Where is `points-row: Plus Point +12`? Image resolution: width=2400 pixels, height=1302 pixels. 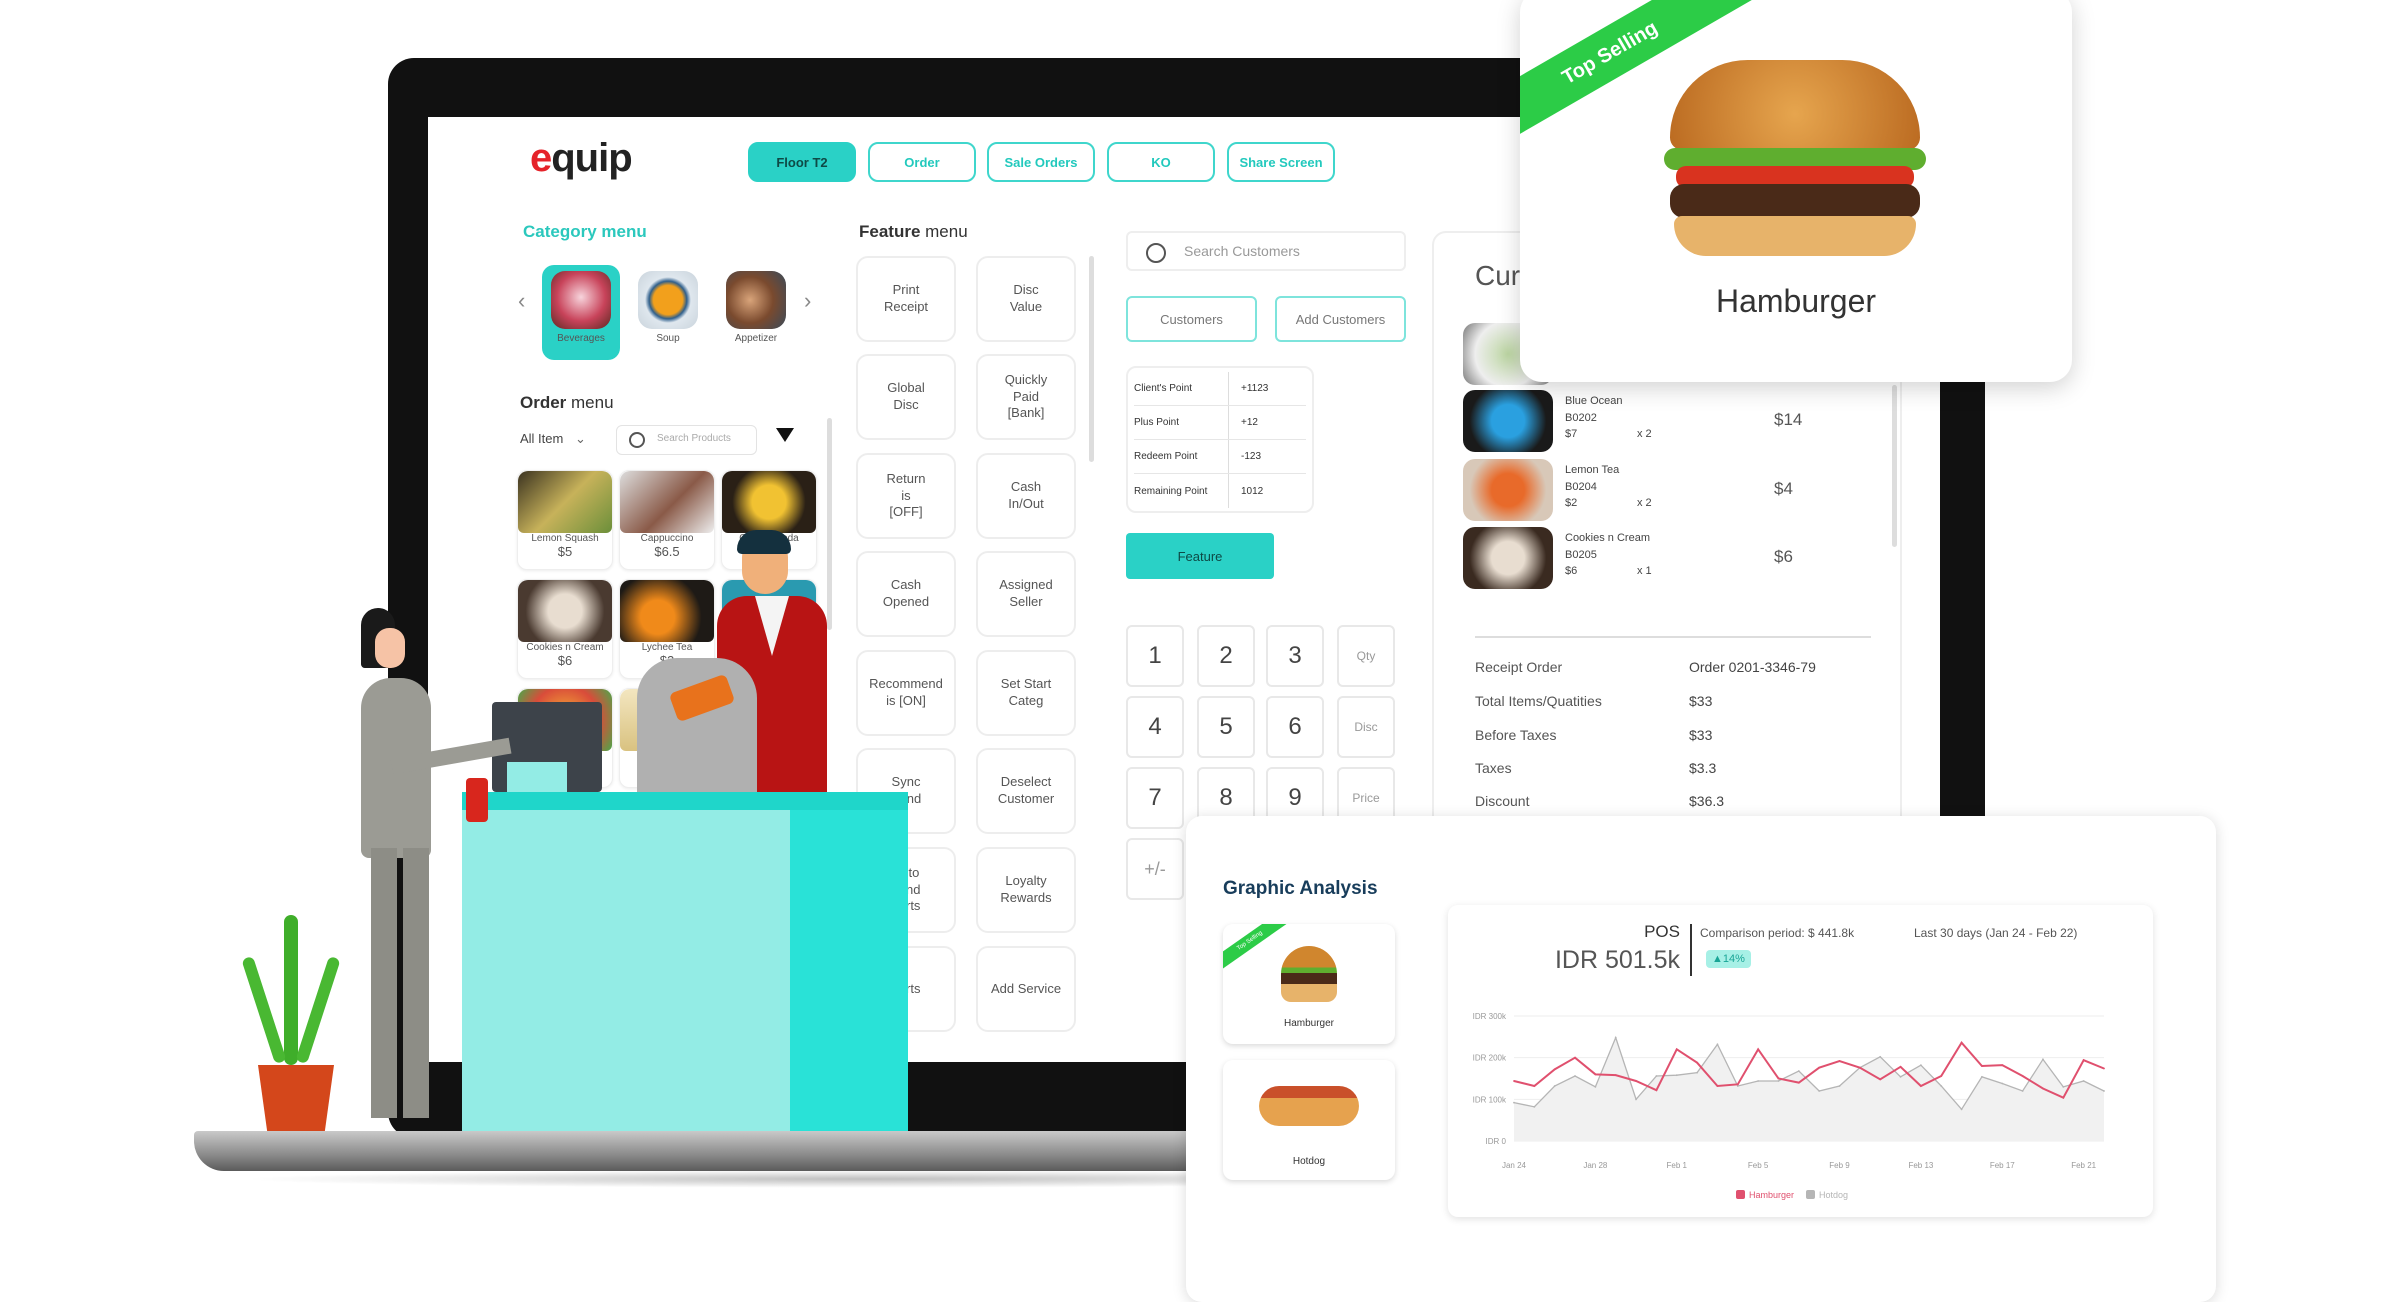
points-row: Plus Point +12 is located at coordinates (1220, 423).